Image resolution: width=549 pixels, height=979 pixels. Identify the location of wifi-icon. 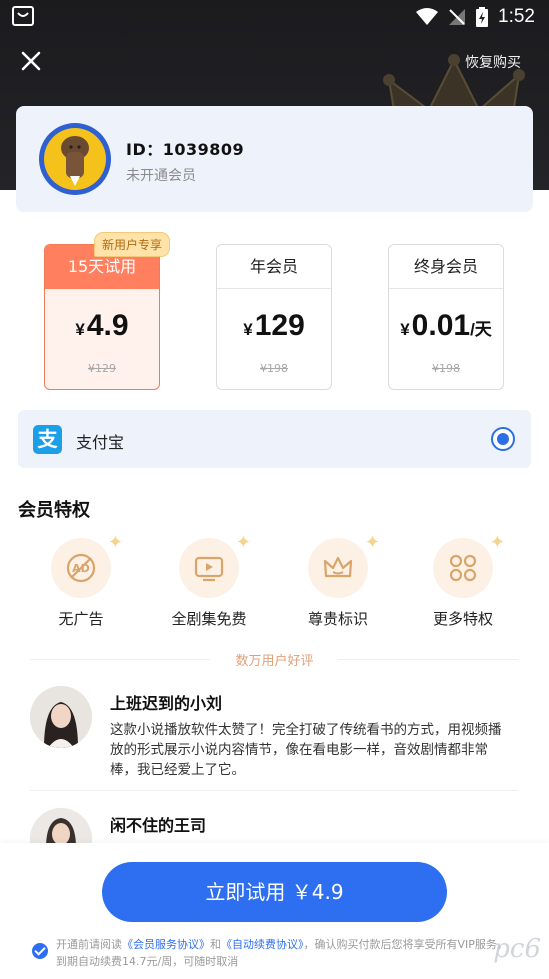
(427, 16).